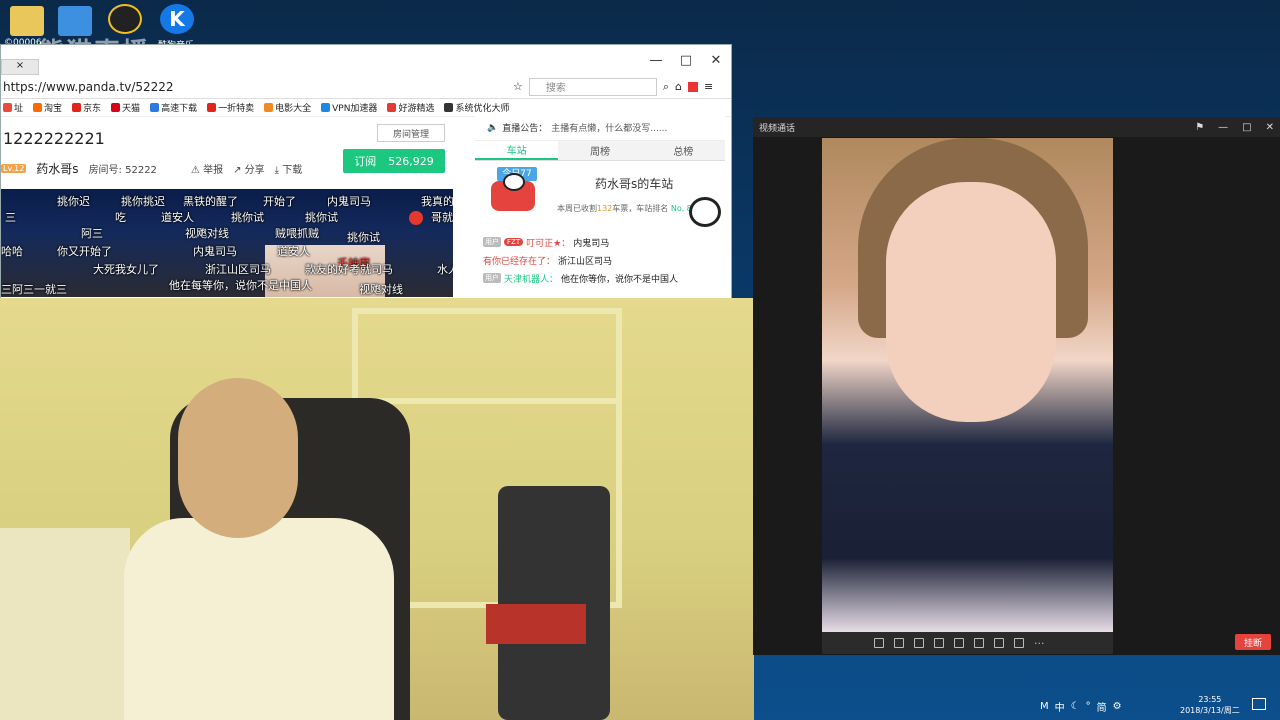  What do you see at coordinates (605, 208) in the screenshot?
I see `station-count: 132` at bounding box center [605, 208].